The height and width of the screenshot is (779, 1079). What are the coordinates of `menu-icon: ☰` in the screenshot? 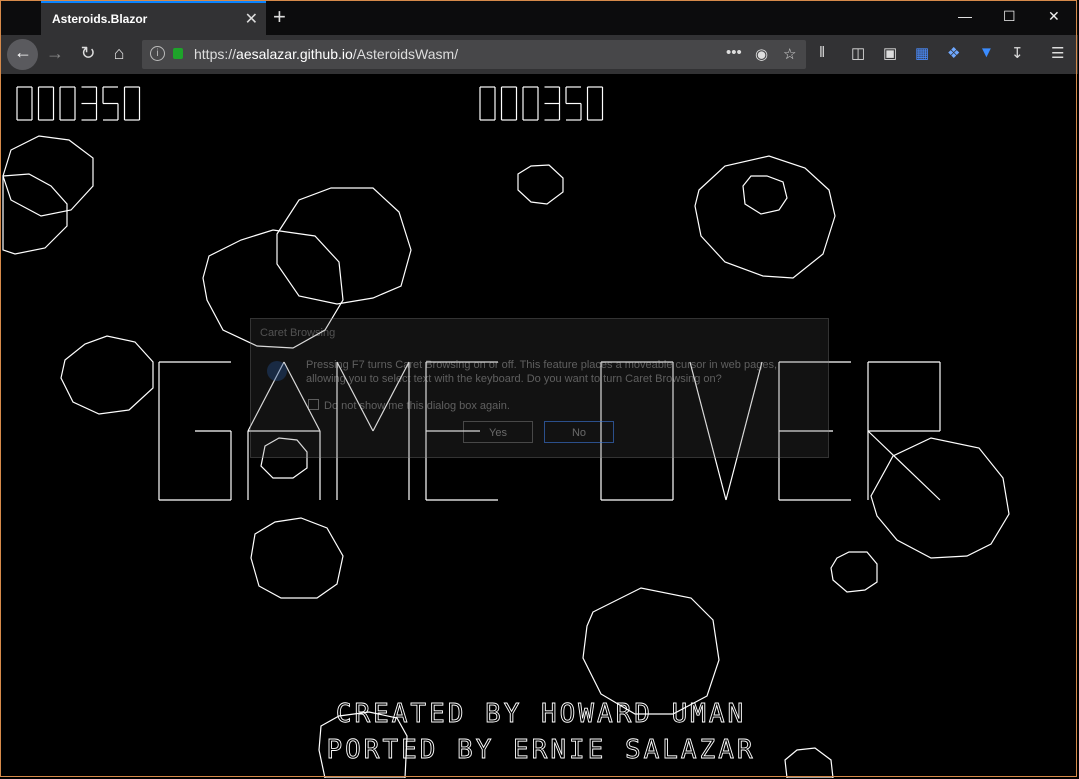 It's located at (1057, 53).